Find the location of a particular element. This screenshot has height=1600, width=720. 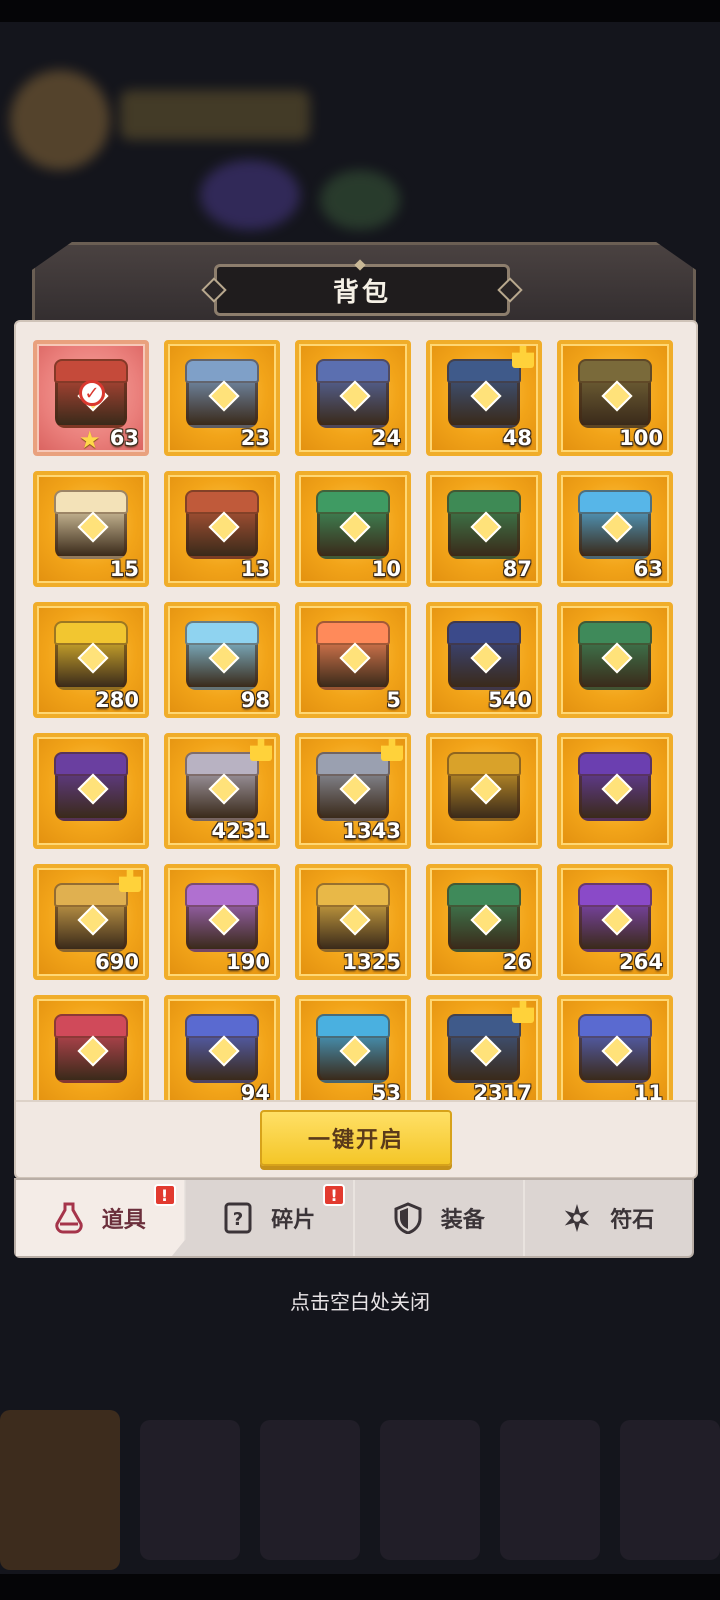

inventory-slot: 98 is located at coordinates (222, 660).